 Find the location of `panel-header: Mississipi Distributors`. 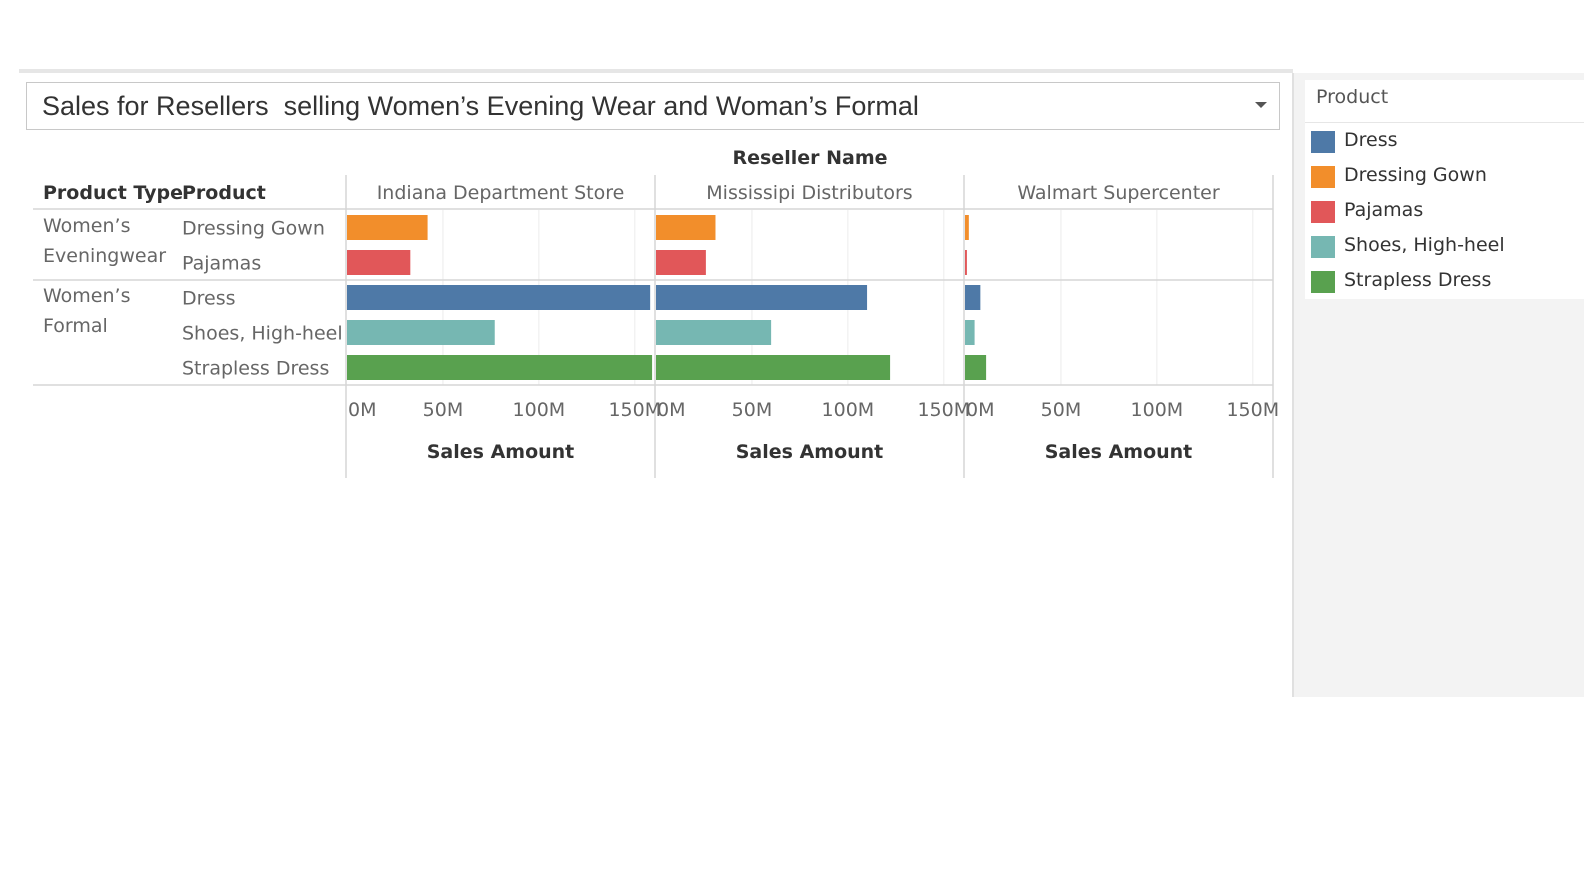

panel-header: Mississipi Distributors is located at coordinates (809, 193).